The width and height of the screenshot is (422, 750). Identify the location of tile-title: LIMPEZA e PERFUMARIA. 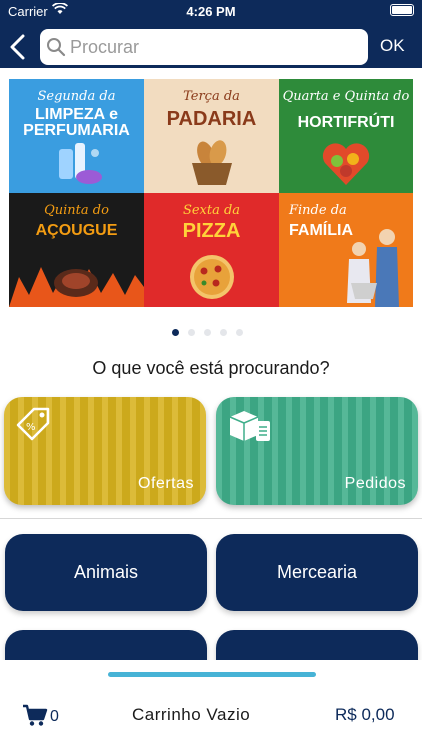
(76, 122).